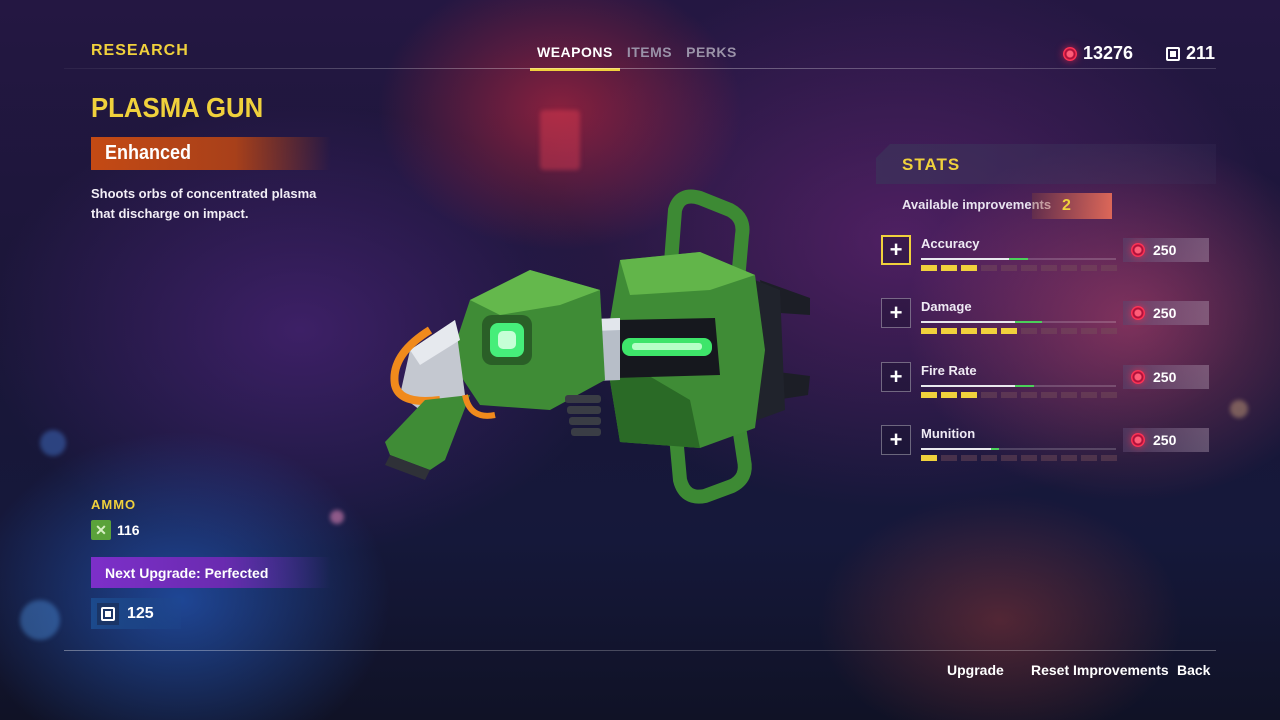 The width and height of the screenshot is (1280, 720). Describe the element at coordinates (177, 107) in the screenshot. I see `weapon-name: PLASMA GUN` at that location.